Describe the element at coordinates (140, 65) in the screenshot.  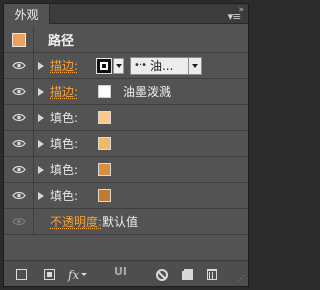
I see `brush-preview-icon: •·•` at that location.